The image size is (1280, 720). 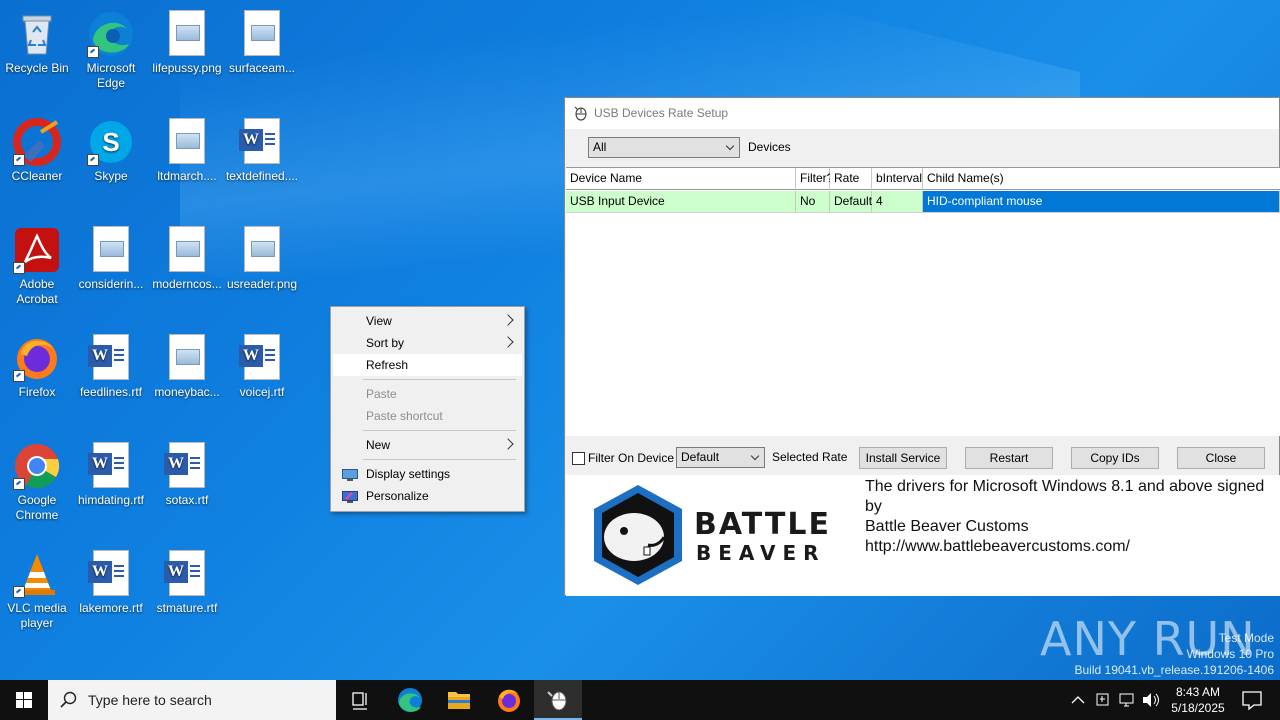 What do you see at coordinates (262, 256) in the screenshot?
I see `desktop-icon-file: usreader.png` at bounding box center [262, 256].